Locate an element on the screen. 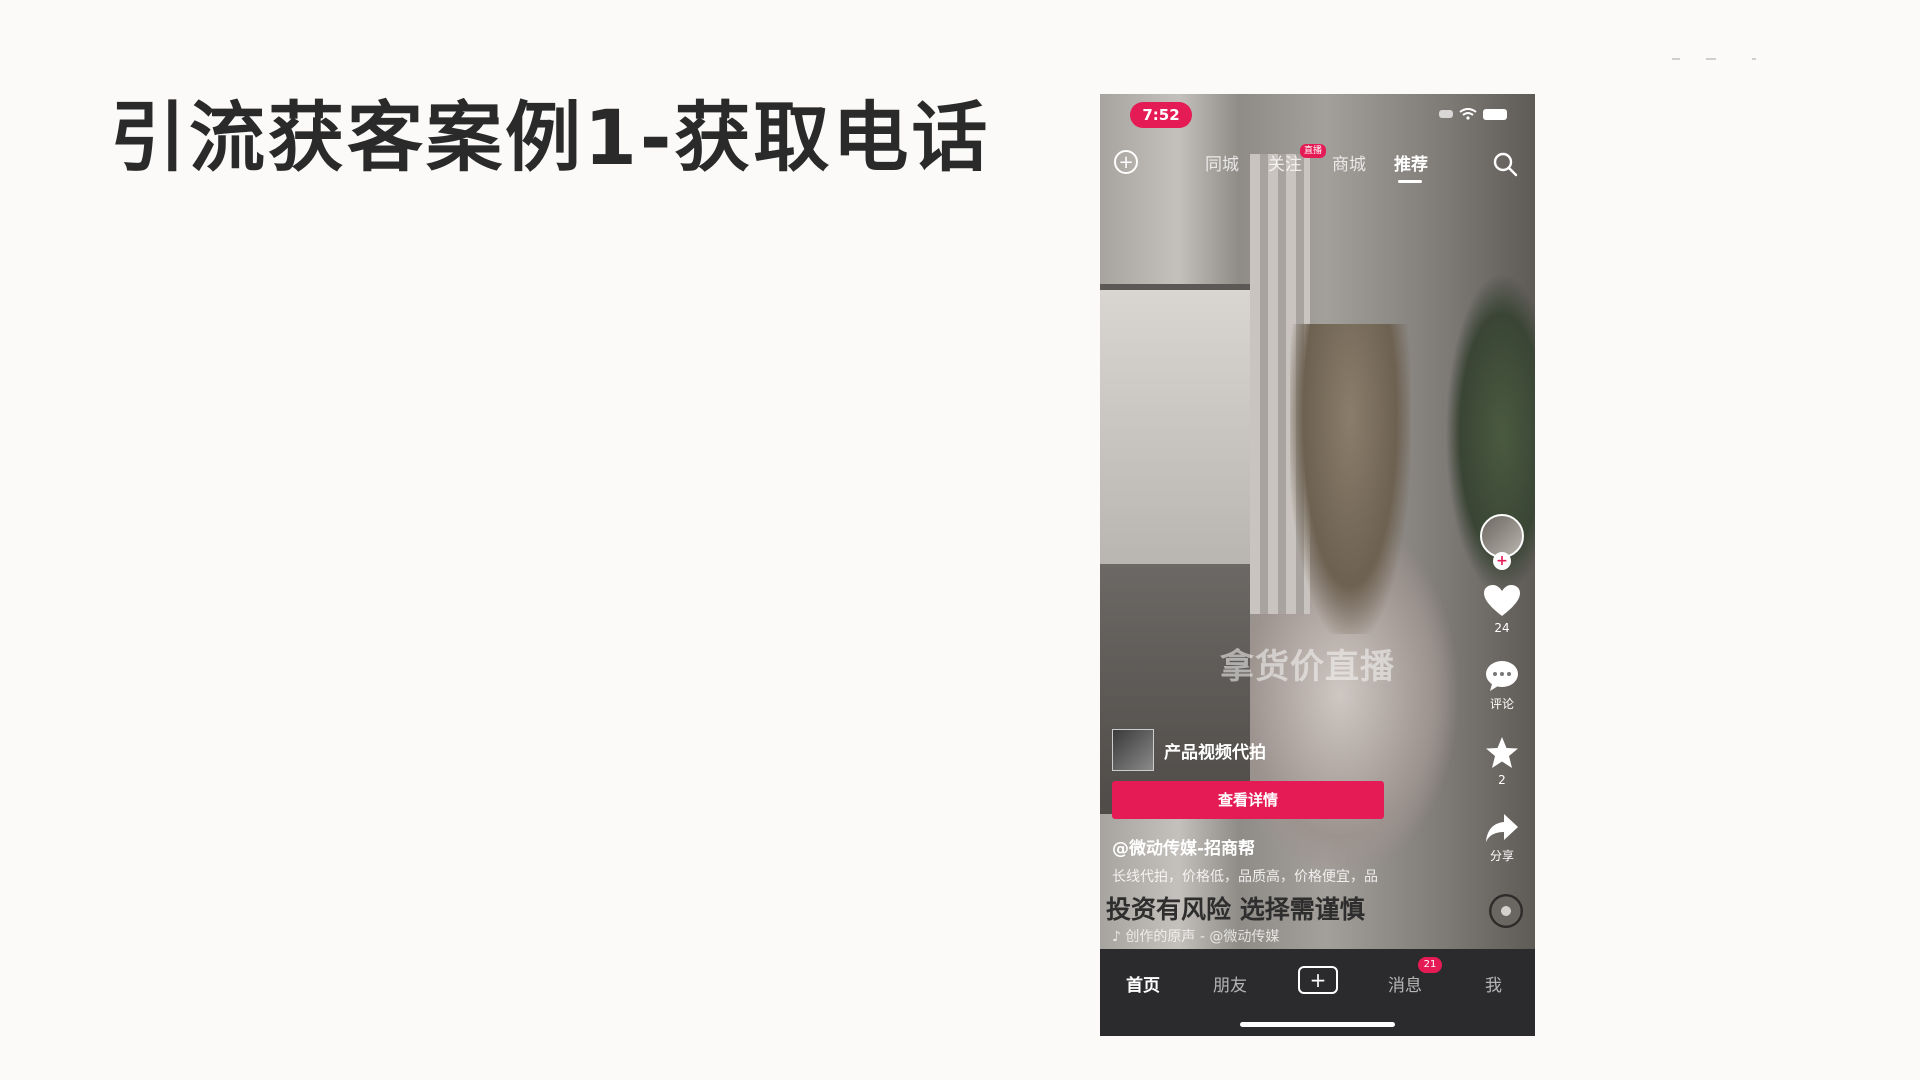 The height and width of the screenshot is (1080, 1920). signal-icon is located at coordinates (1446, 114).